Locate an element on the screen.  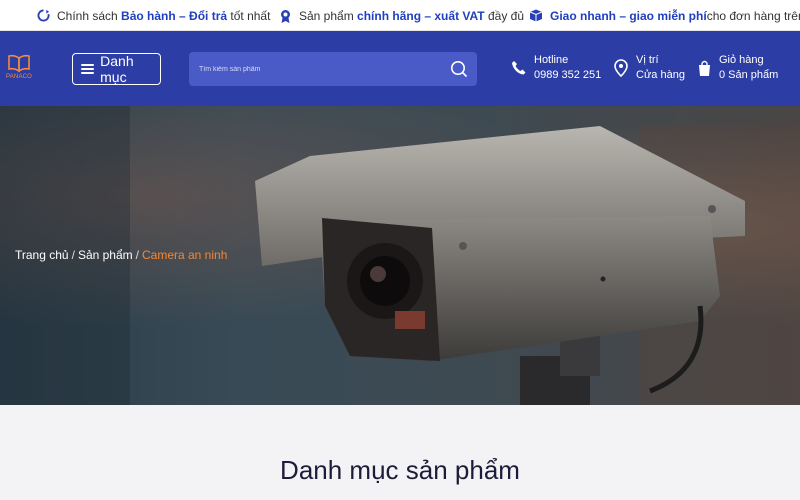
search-box is located at coordinates (333, 69).